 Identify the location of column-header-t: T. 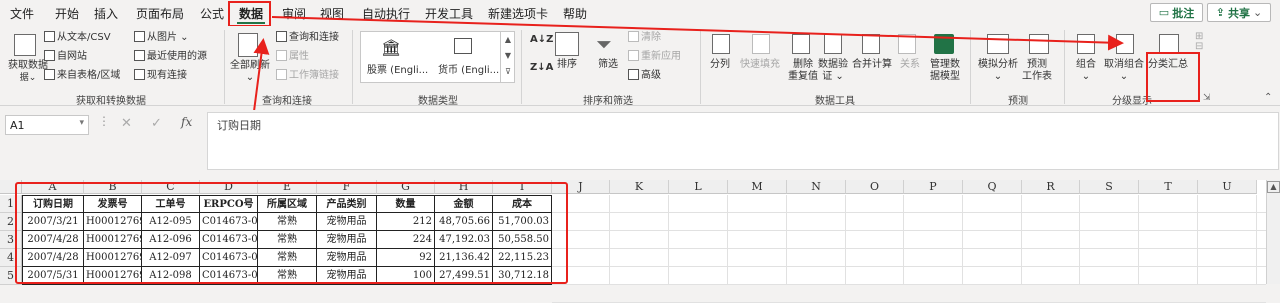
(1168, 187).